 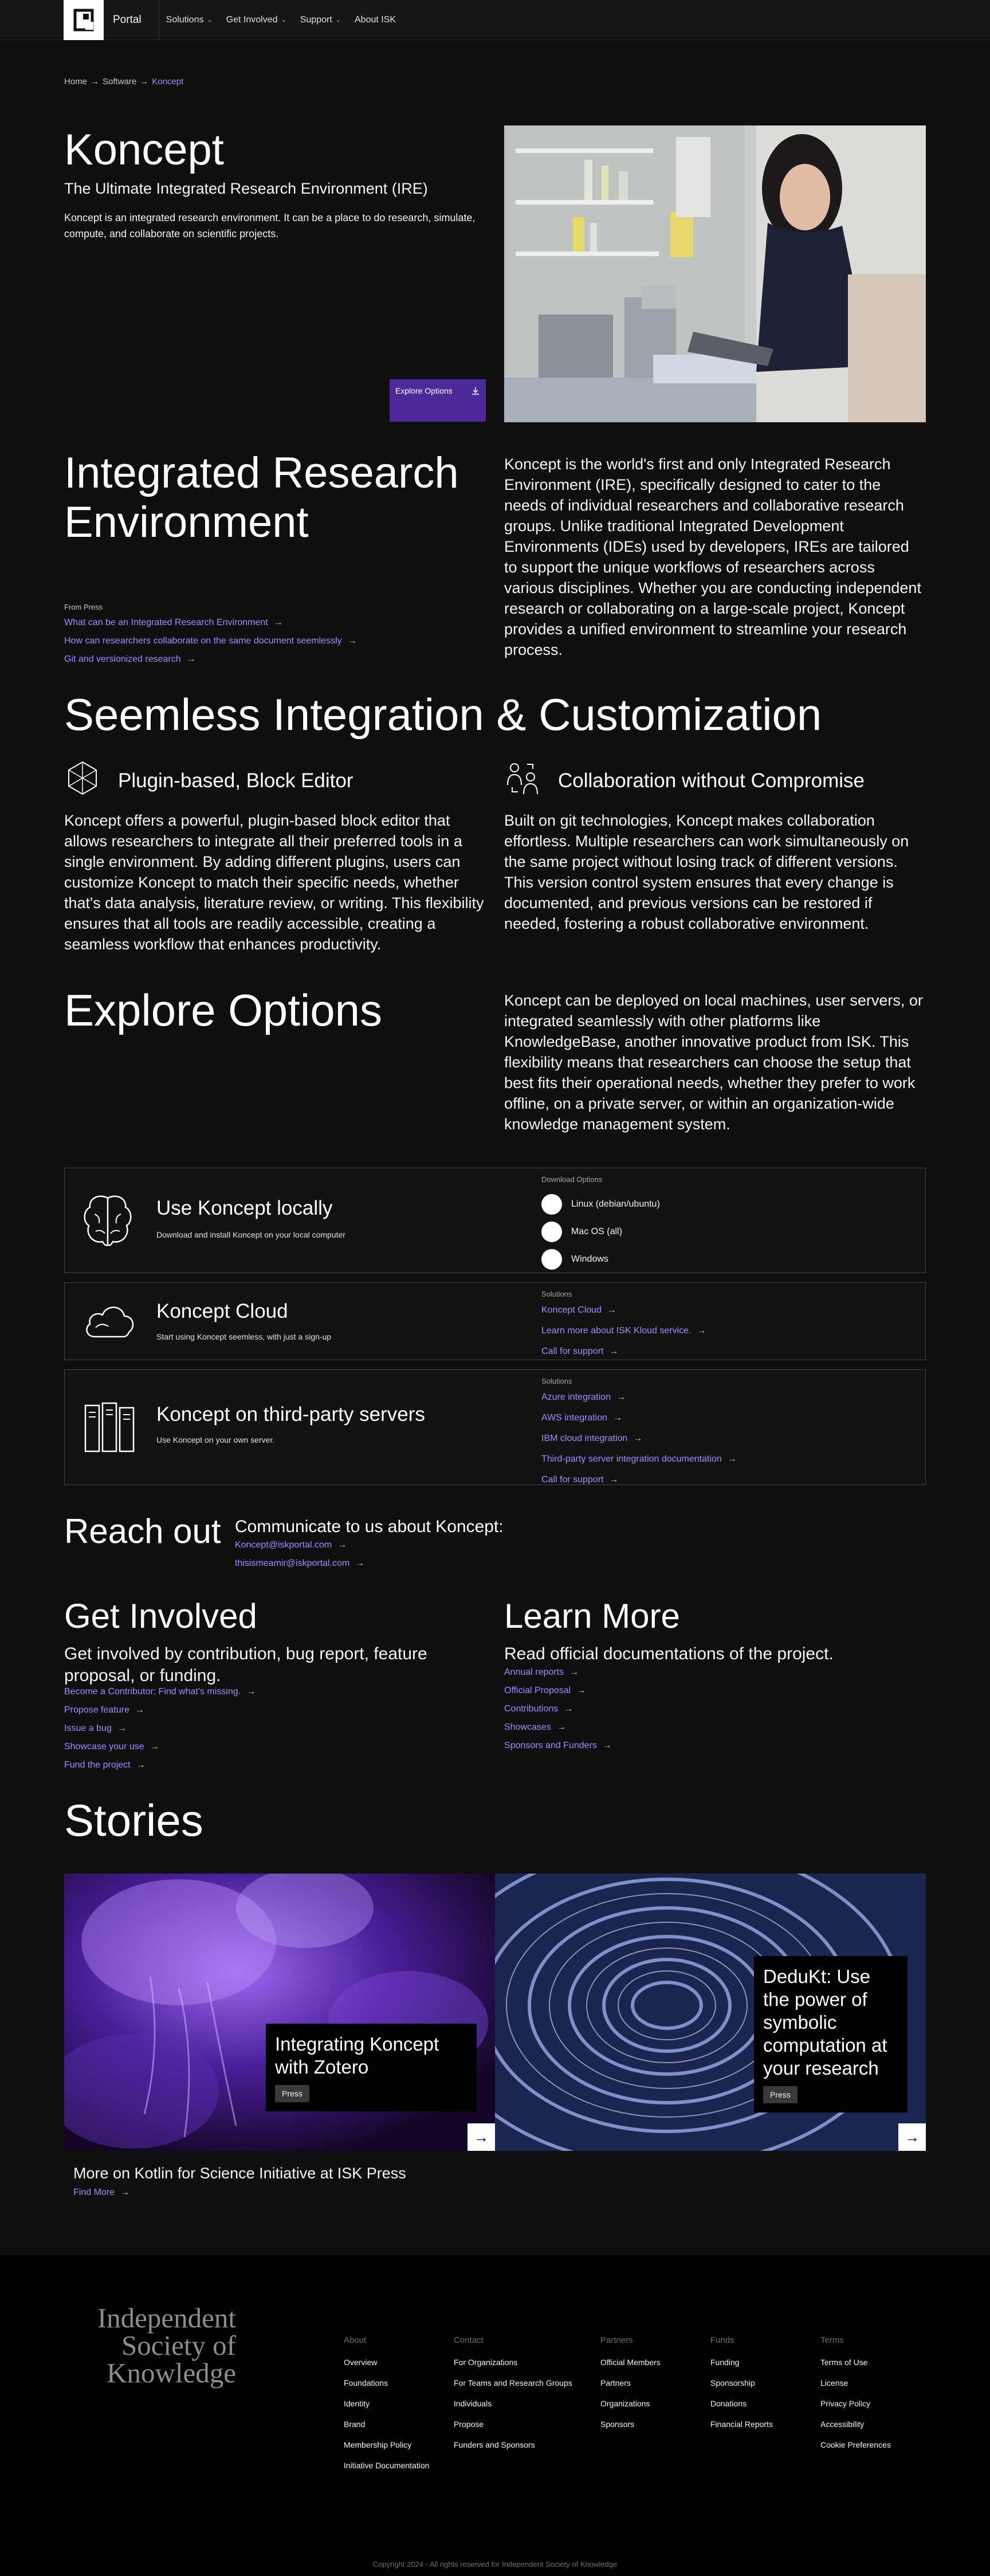 What do you see at coordinates (160, 1747) in the screenshot?
I see `involve-link: Showcase your use →` at bounding box center [160, 1747].